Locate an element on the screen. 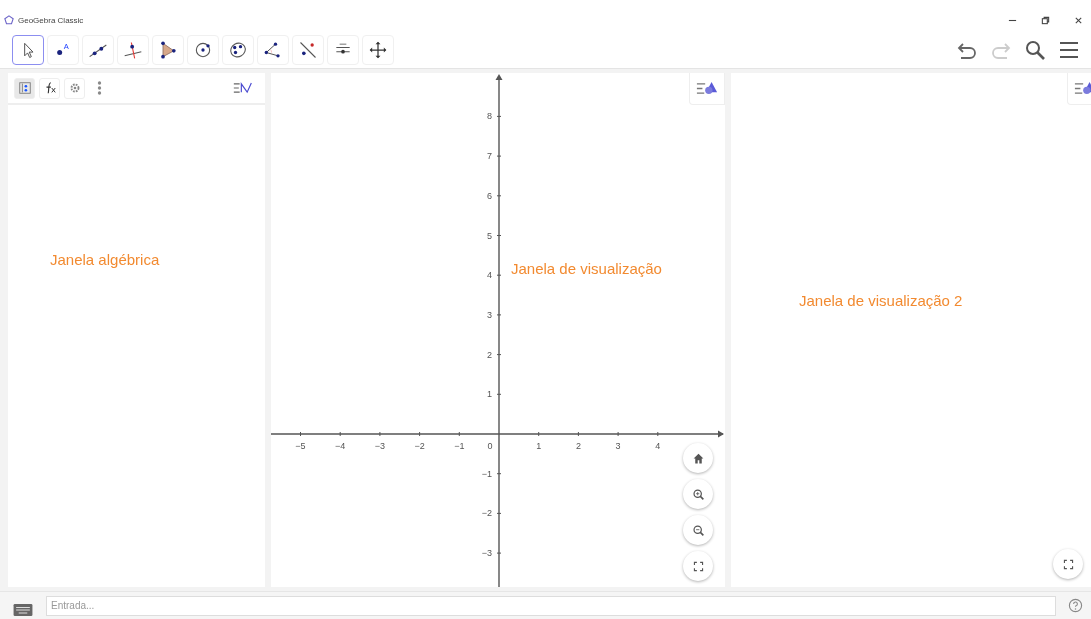 The image size is (1091, 619). zoom-out-icon is located at coordinates (698, 530).